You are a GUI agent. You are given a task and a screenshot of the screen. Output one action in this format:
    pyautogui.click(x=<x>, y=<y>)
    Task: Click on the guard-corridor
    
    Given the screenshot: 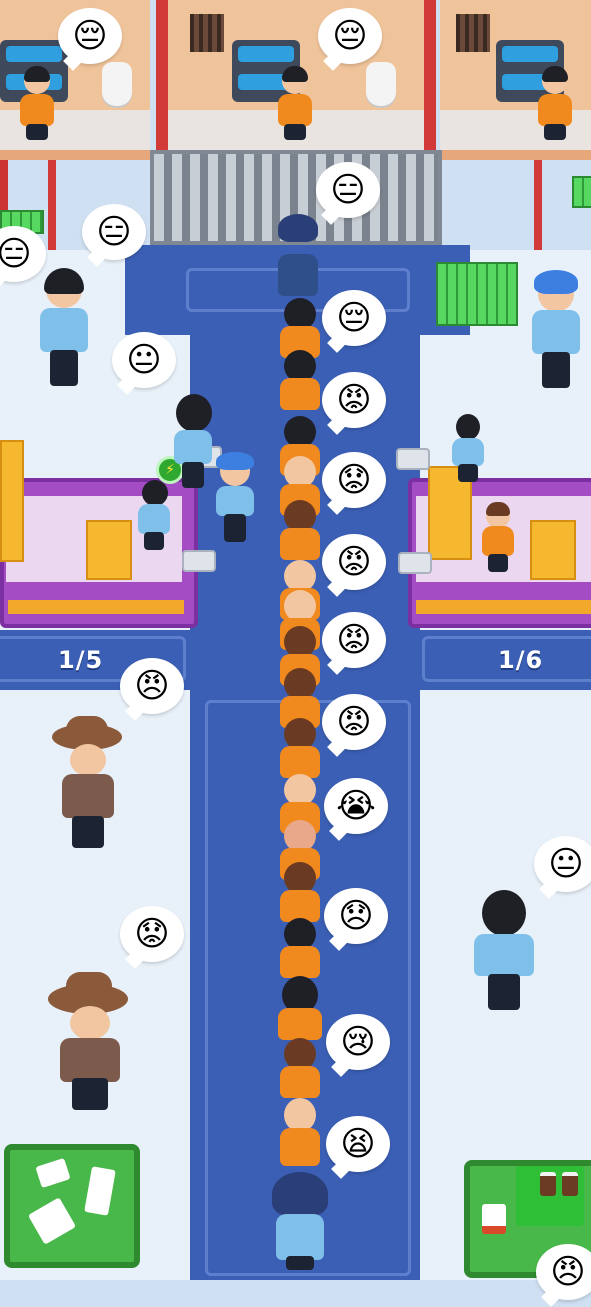 What is the action you would take?
    pyautogui.click(x=235, y=498)
    